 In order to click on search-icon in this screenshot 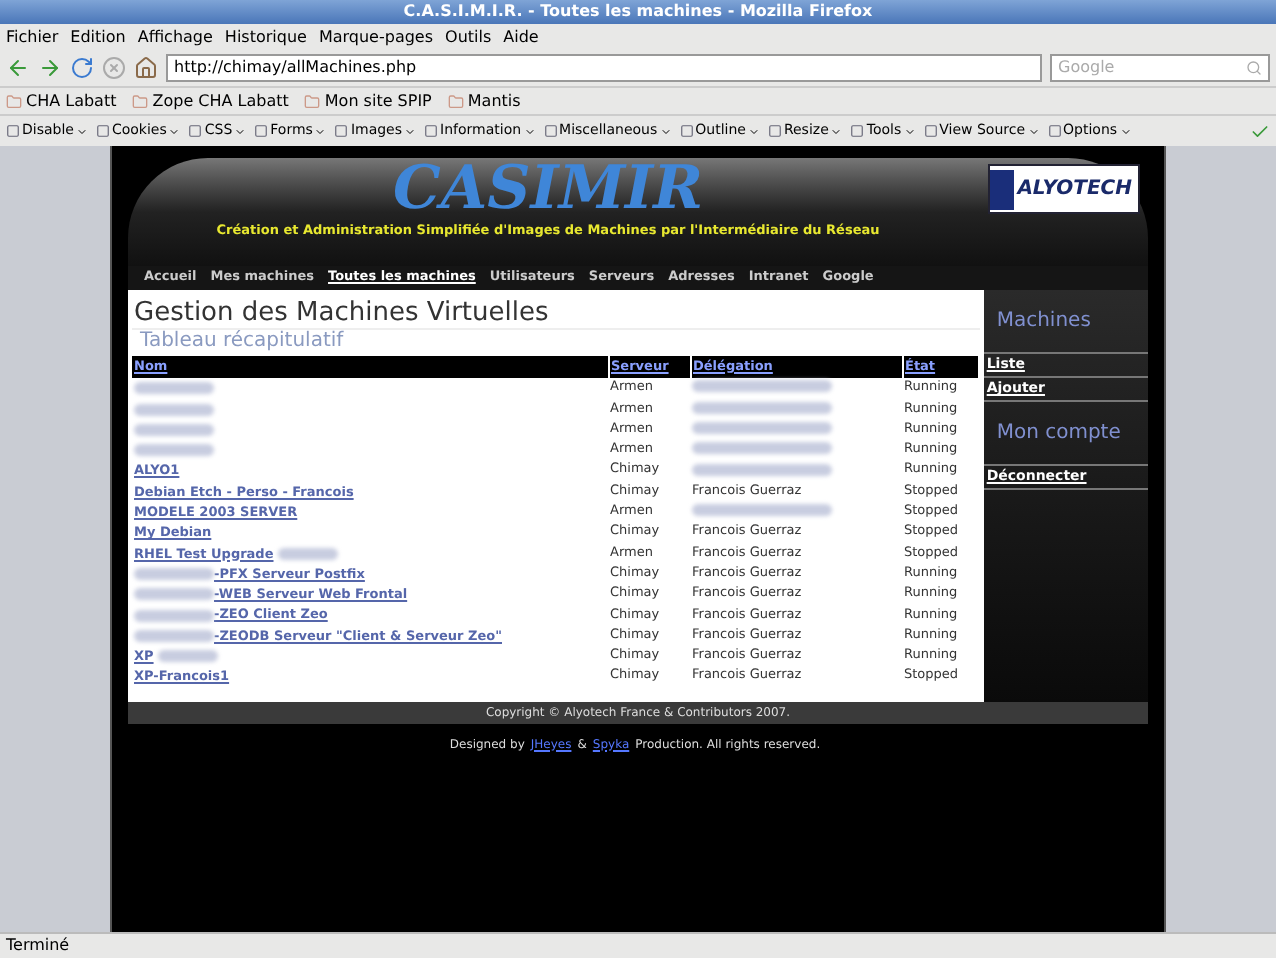, I will do `click(1254, 68)`.